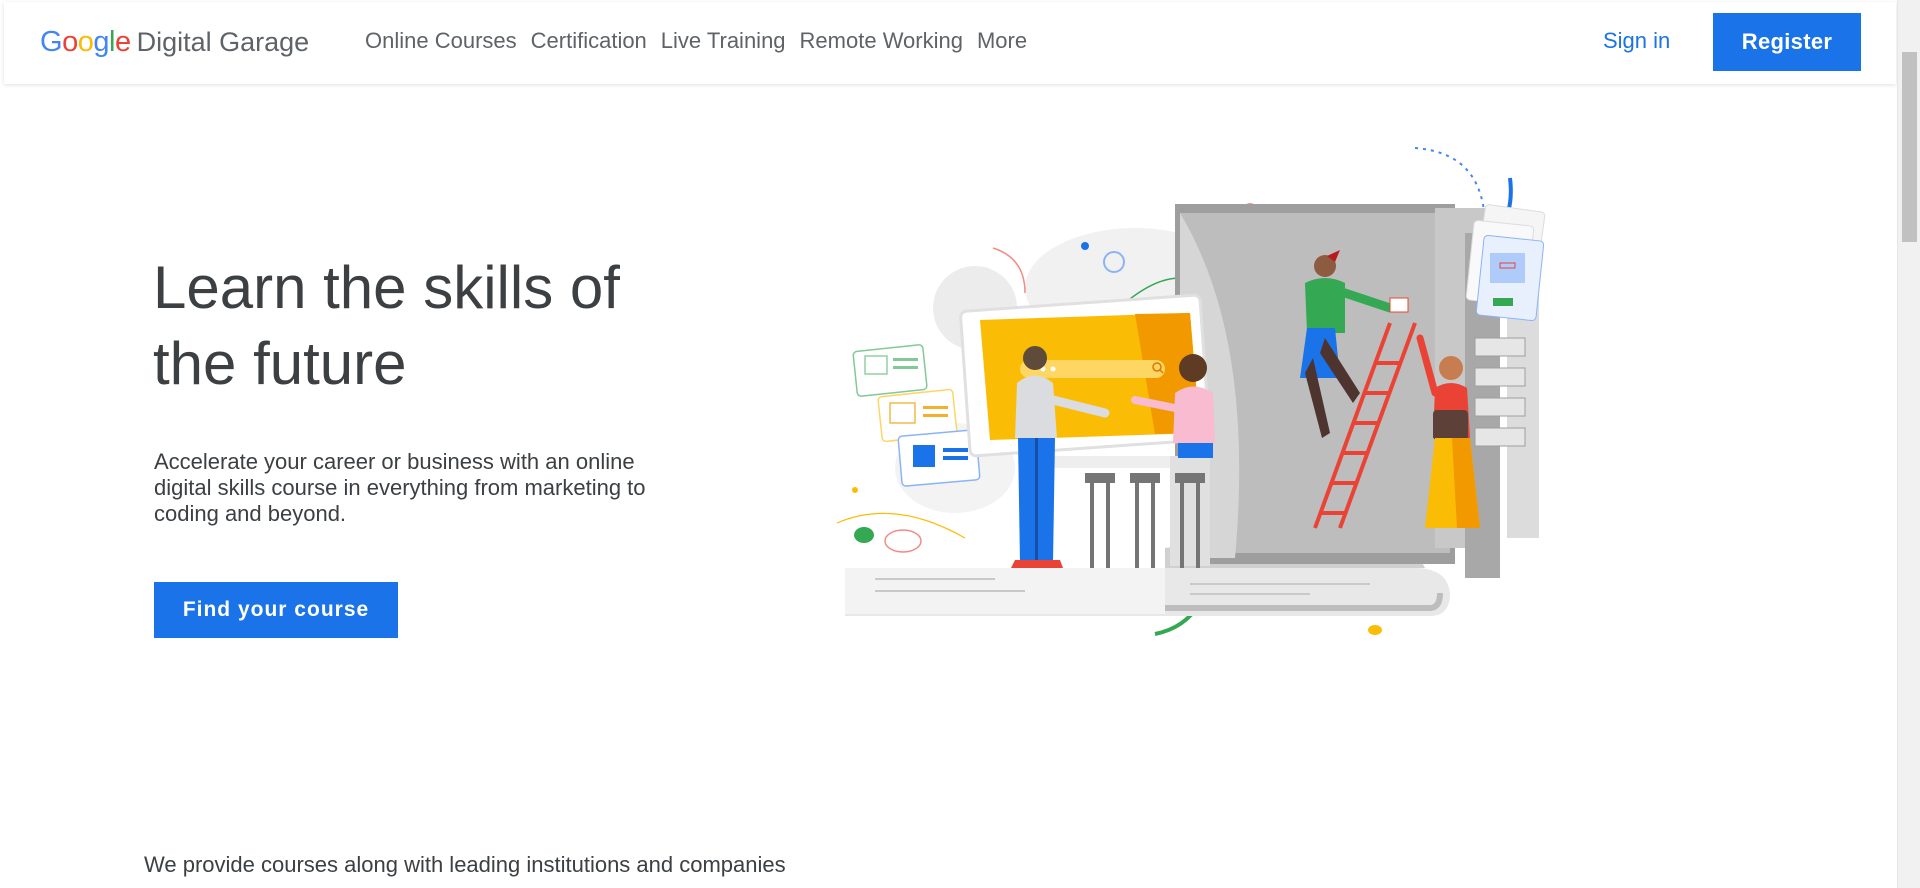 This screenshot has width=1920, height=888. Describe the element at coordinates (223, 41) in the screenshot. I see `product-name: Digital Garage` at that location.